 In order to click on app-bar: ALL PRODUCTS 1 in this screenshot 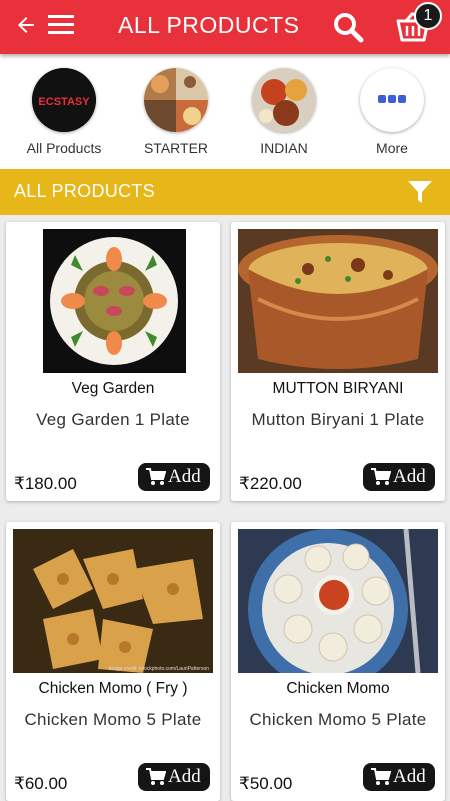, I will do `click(225, 27)`.